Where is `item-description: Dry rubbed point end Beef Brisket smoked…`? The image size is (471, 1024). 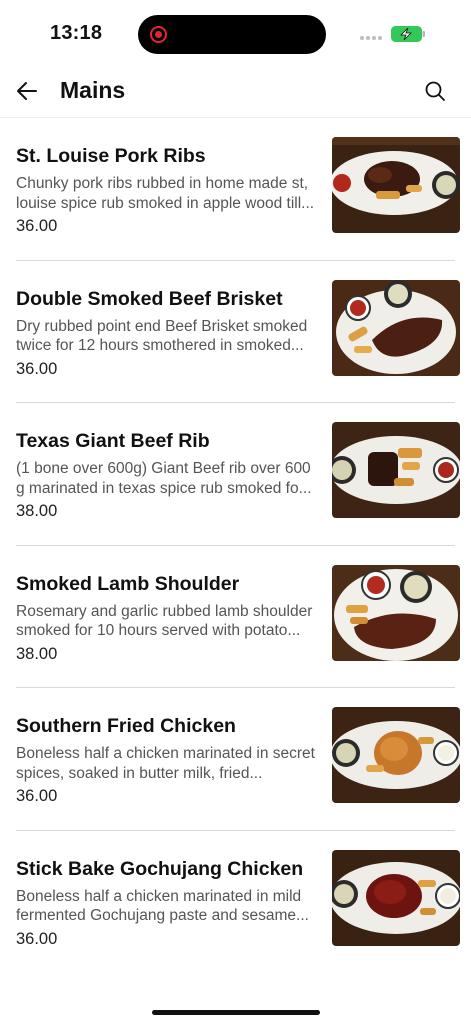 item-description: Dry rubbed point end Beef Brisket smoked… is located at coordinates (162, 336).